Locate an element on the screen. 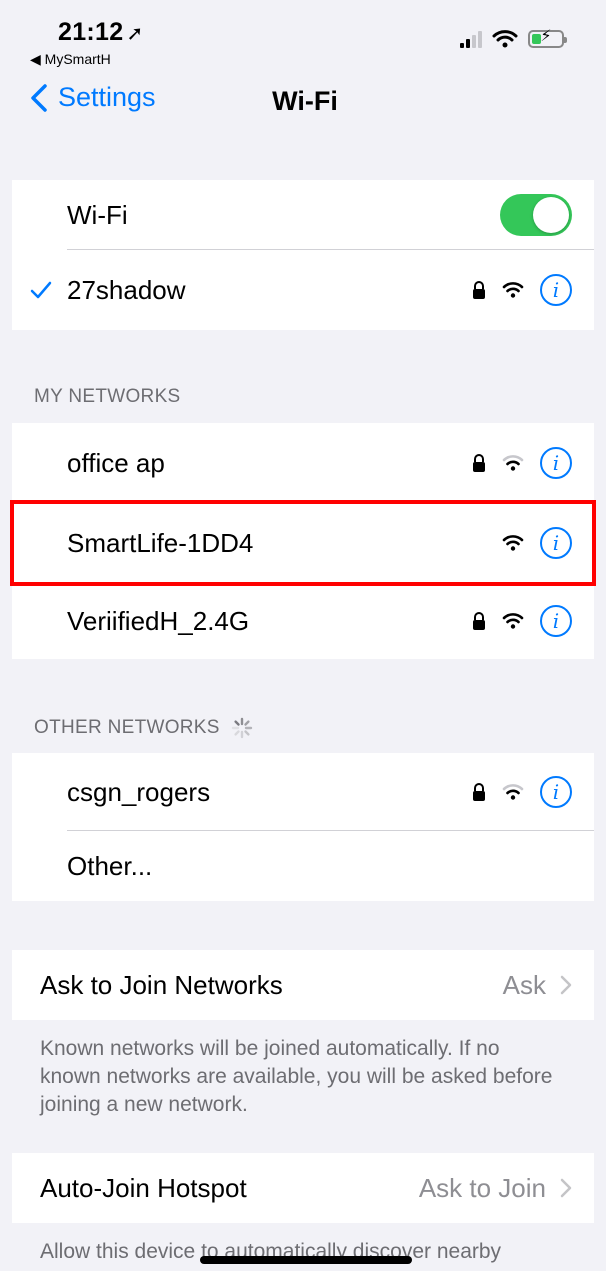 The height and width of the screenshot is (1271, 606). ask-to-join-value: Ask is located at coordinates (537, 985).